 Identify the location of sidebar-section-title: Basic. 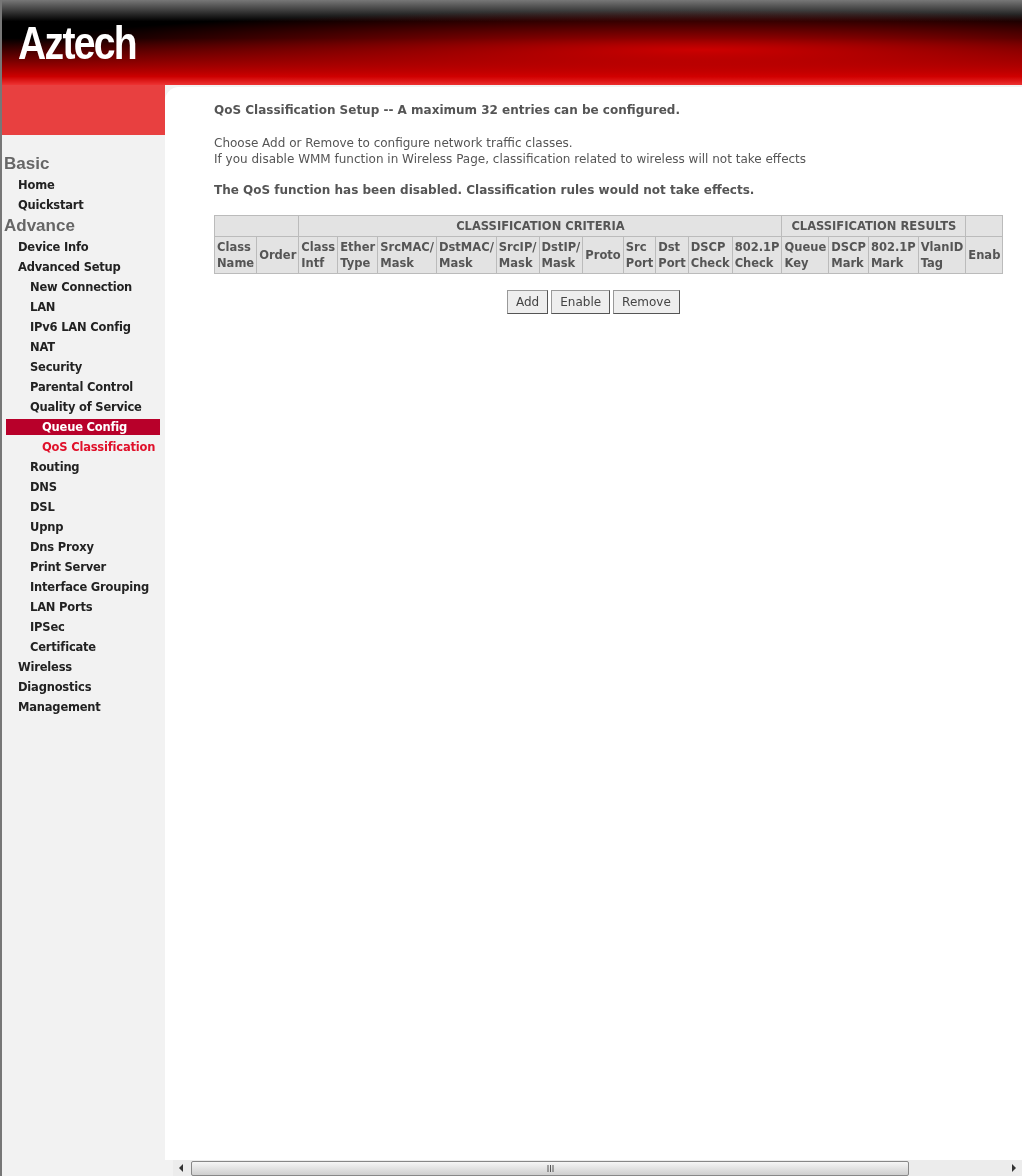
(27, 164).